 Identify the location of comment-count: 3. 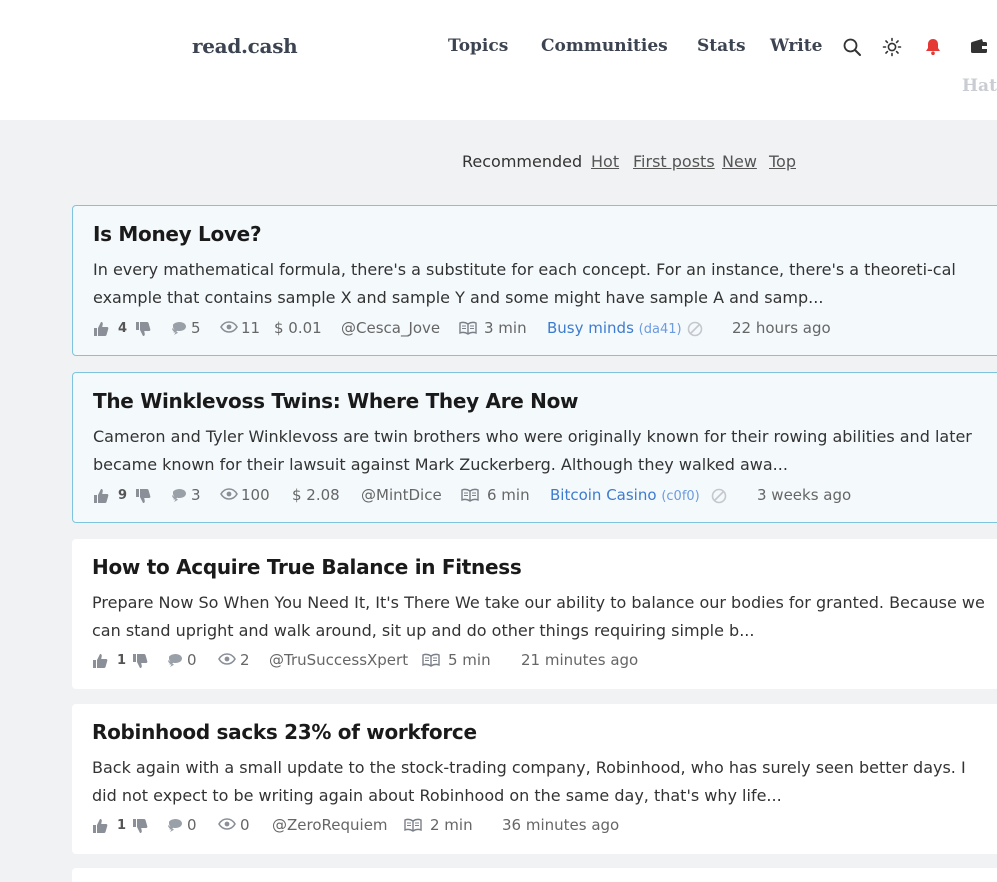
(196, 495).